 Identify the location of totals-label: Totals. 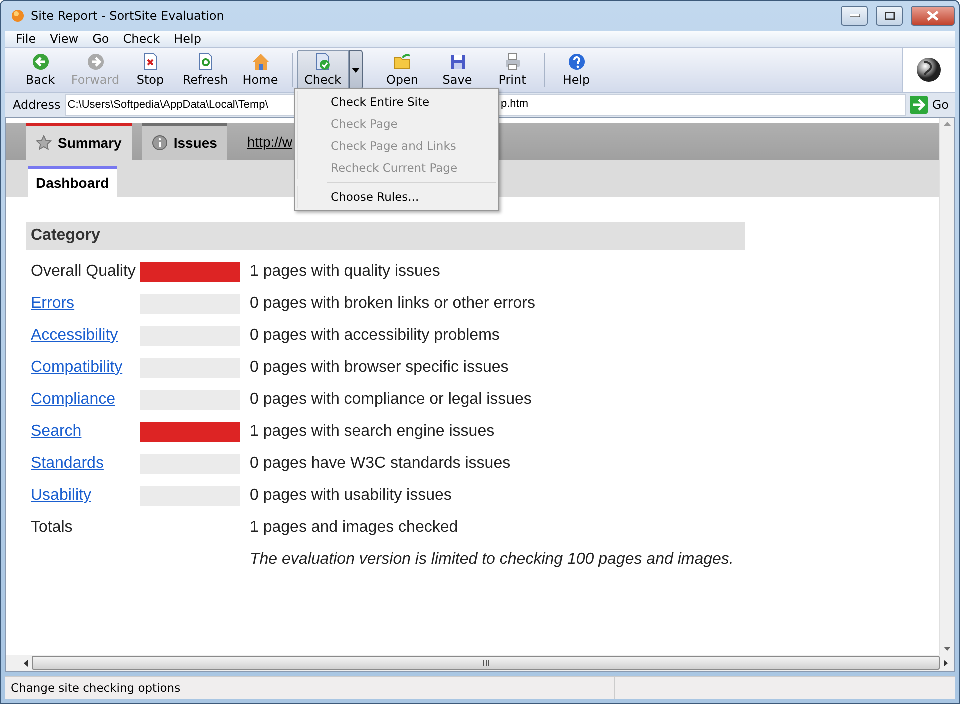
(52, 528).